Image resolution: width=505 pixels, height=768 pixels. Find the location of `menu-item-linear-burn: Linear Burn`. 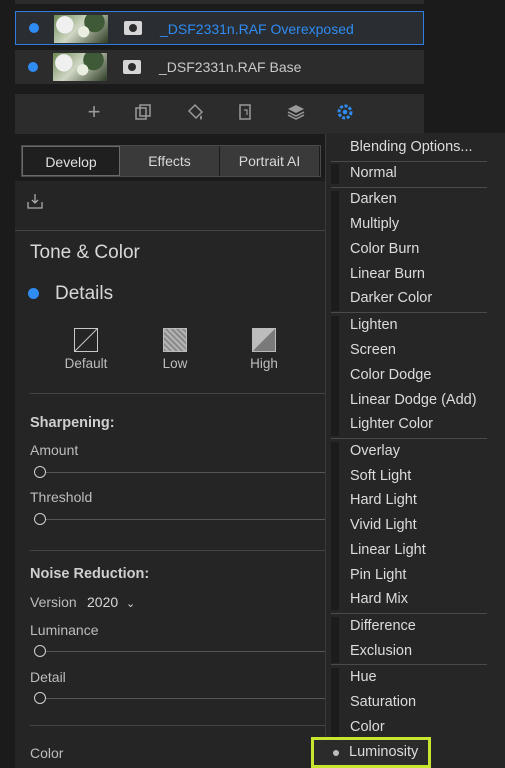

menu-item-linear-burn: Linear Burn is located at coordinates (387, 274).